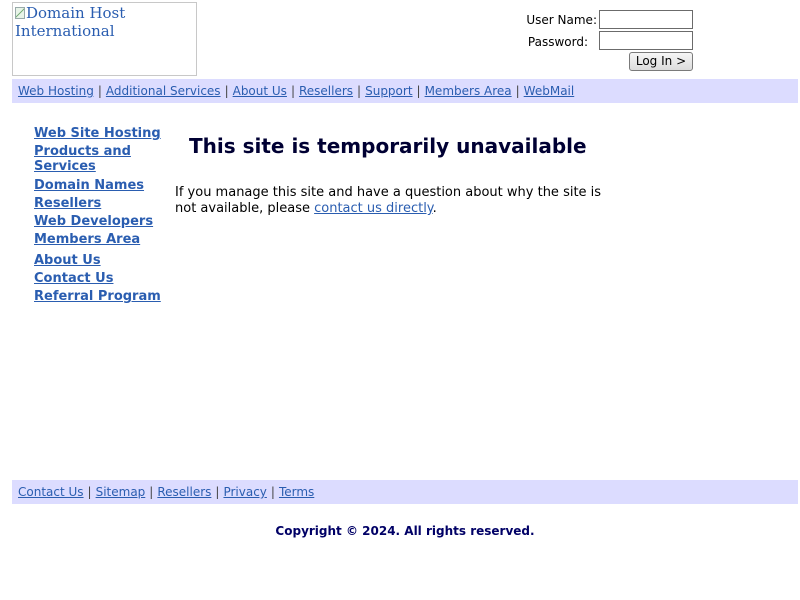  Describe the element at coordinates (99, 278) in the screenshot. I see `sidebar-link-contact-us: Contact Us` at that location.